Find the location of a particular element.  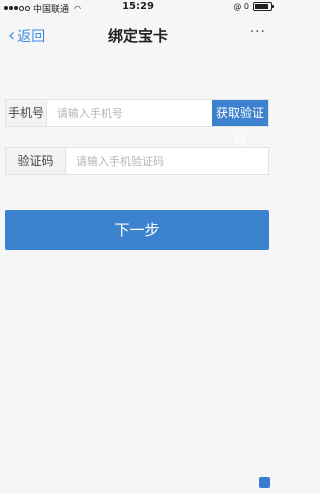

phone-input is located at coordinates (129, 113).